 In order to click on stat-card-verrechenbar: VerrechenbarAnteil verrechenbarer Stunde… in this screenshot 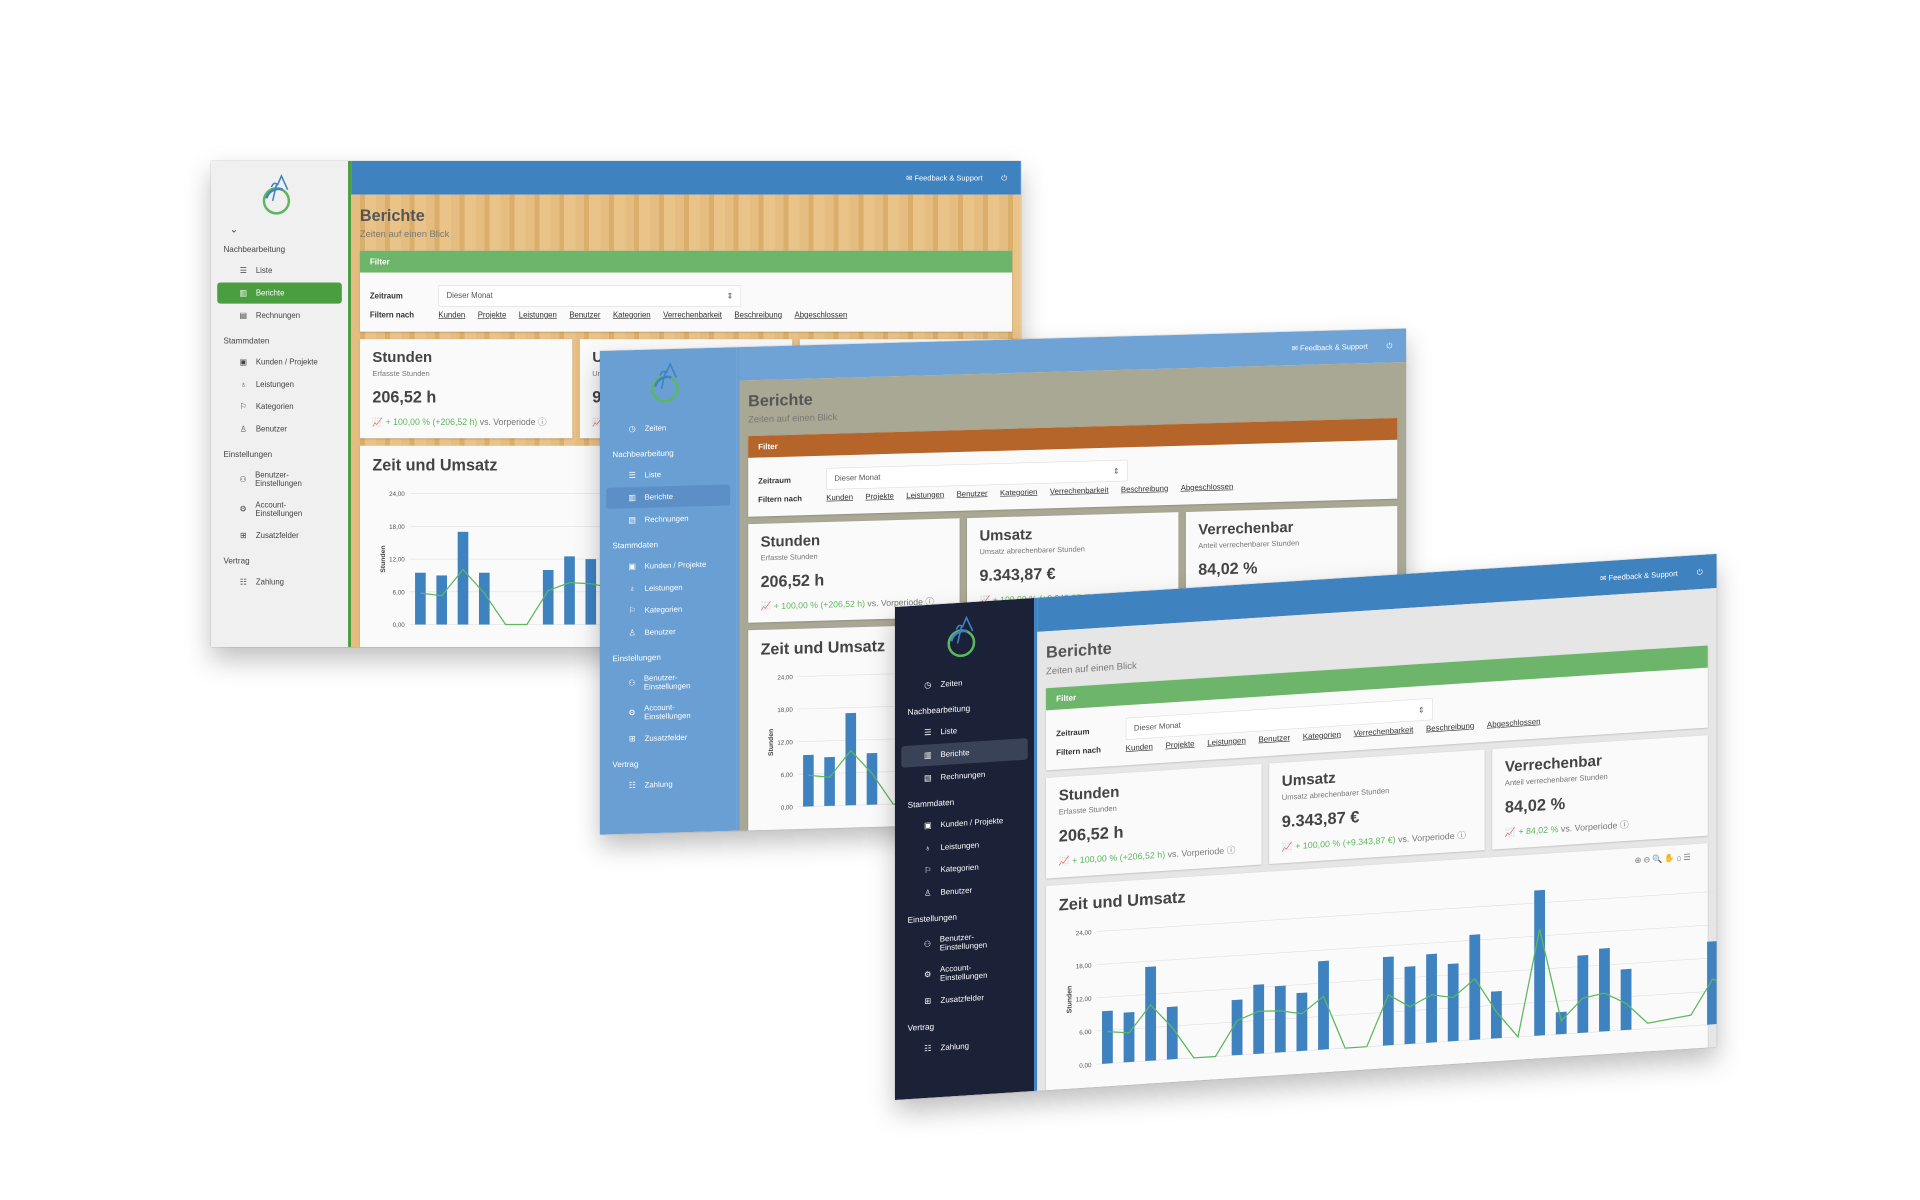, I will do `click(1600, 792)`.